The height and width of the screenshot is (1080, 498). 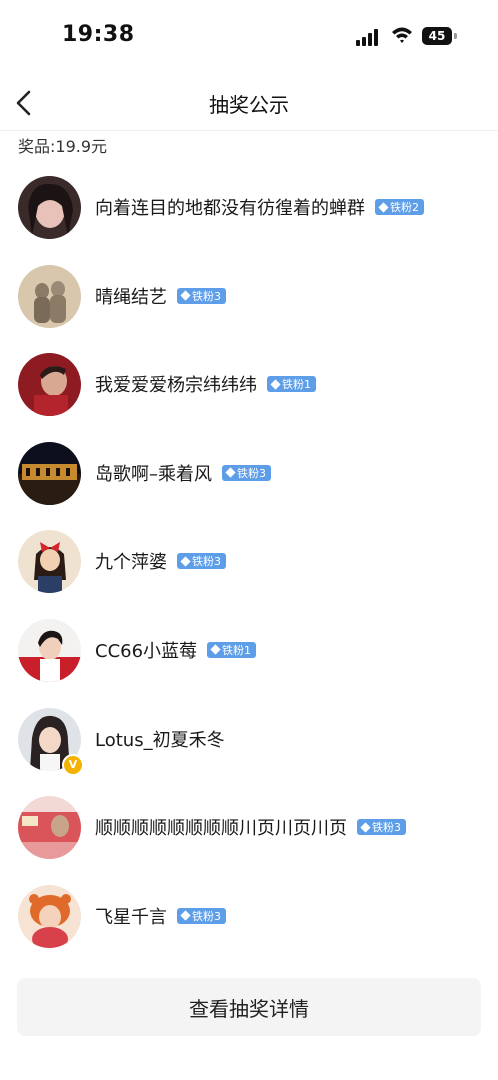 What do you see at coordinates (249, 38) in the screenshot?
I see `status-bar: 19:38 45` at bounding box center [249, 38].